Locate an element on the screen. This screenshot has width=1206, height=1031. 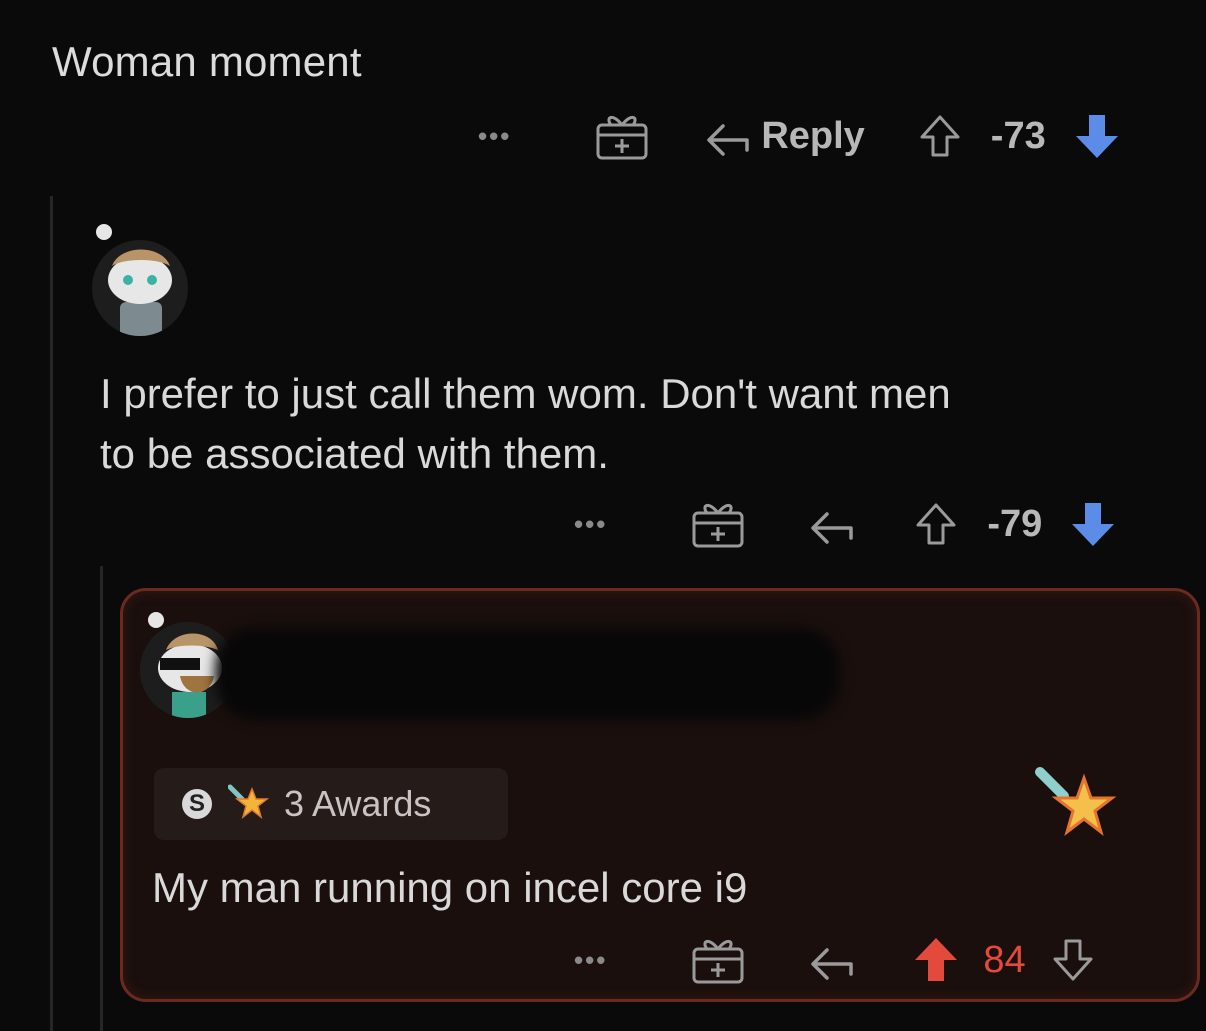
score: 84 is located at coordinates (1004, 959).